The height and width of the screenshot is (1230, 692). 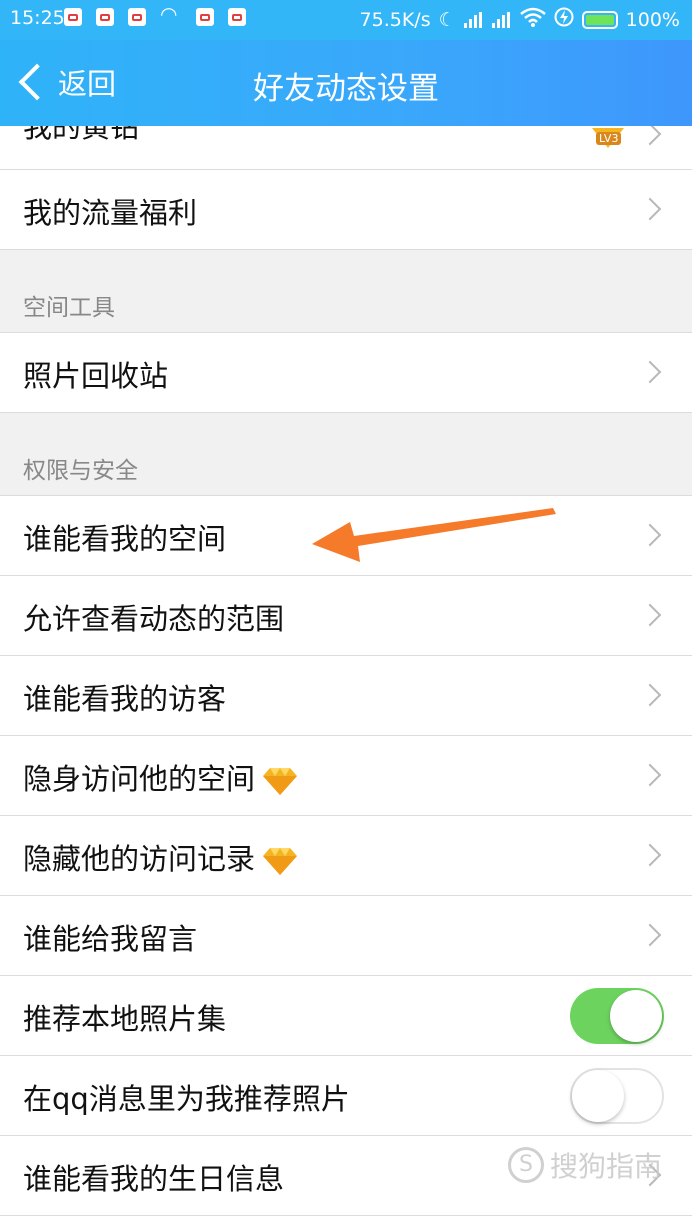 I want to click on list-item-flow-welfare: 我的流量福利, so click(x=346, y=210).